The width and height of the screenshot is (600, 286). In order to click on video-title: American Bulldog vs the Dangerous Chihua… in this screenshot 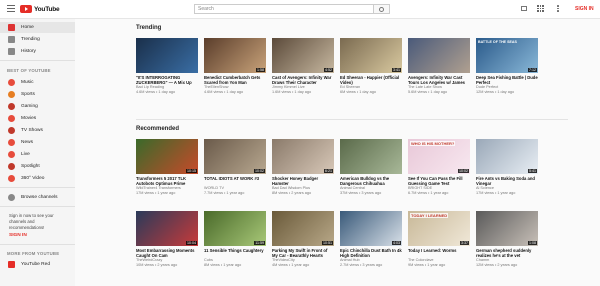, I will do `click(371, 181)`.